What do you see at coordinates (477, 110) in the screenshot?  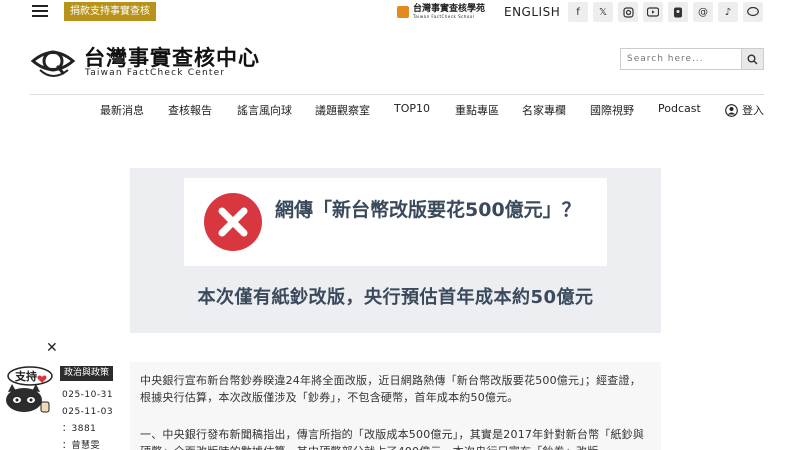 I see `nav-item-featured: 重點專區` at bounding box center [477, 110].